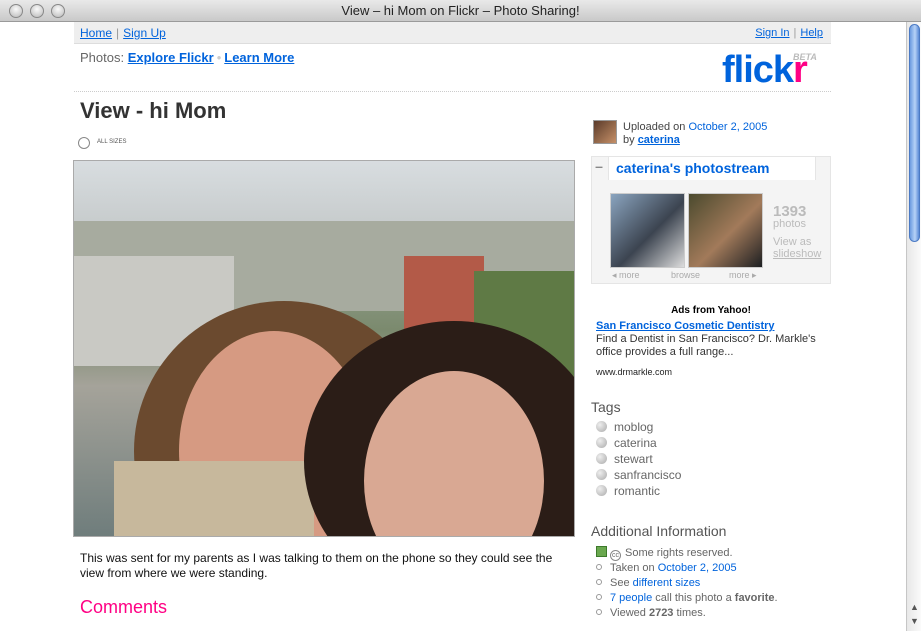 This screenshot has width=921, height=631. I want to click on ads-heading: Ads from Yahoo!, so click(711, 310).